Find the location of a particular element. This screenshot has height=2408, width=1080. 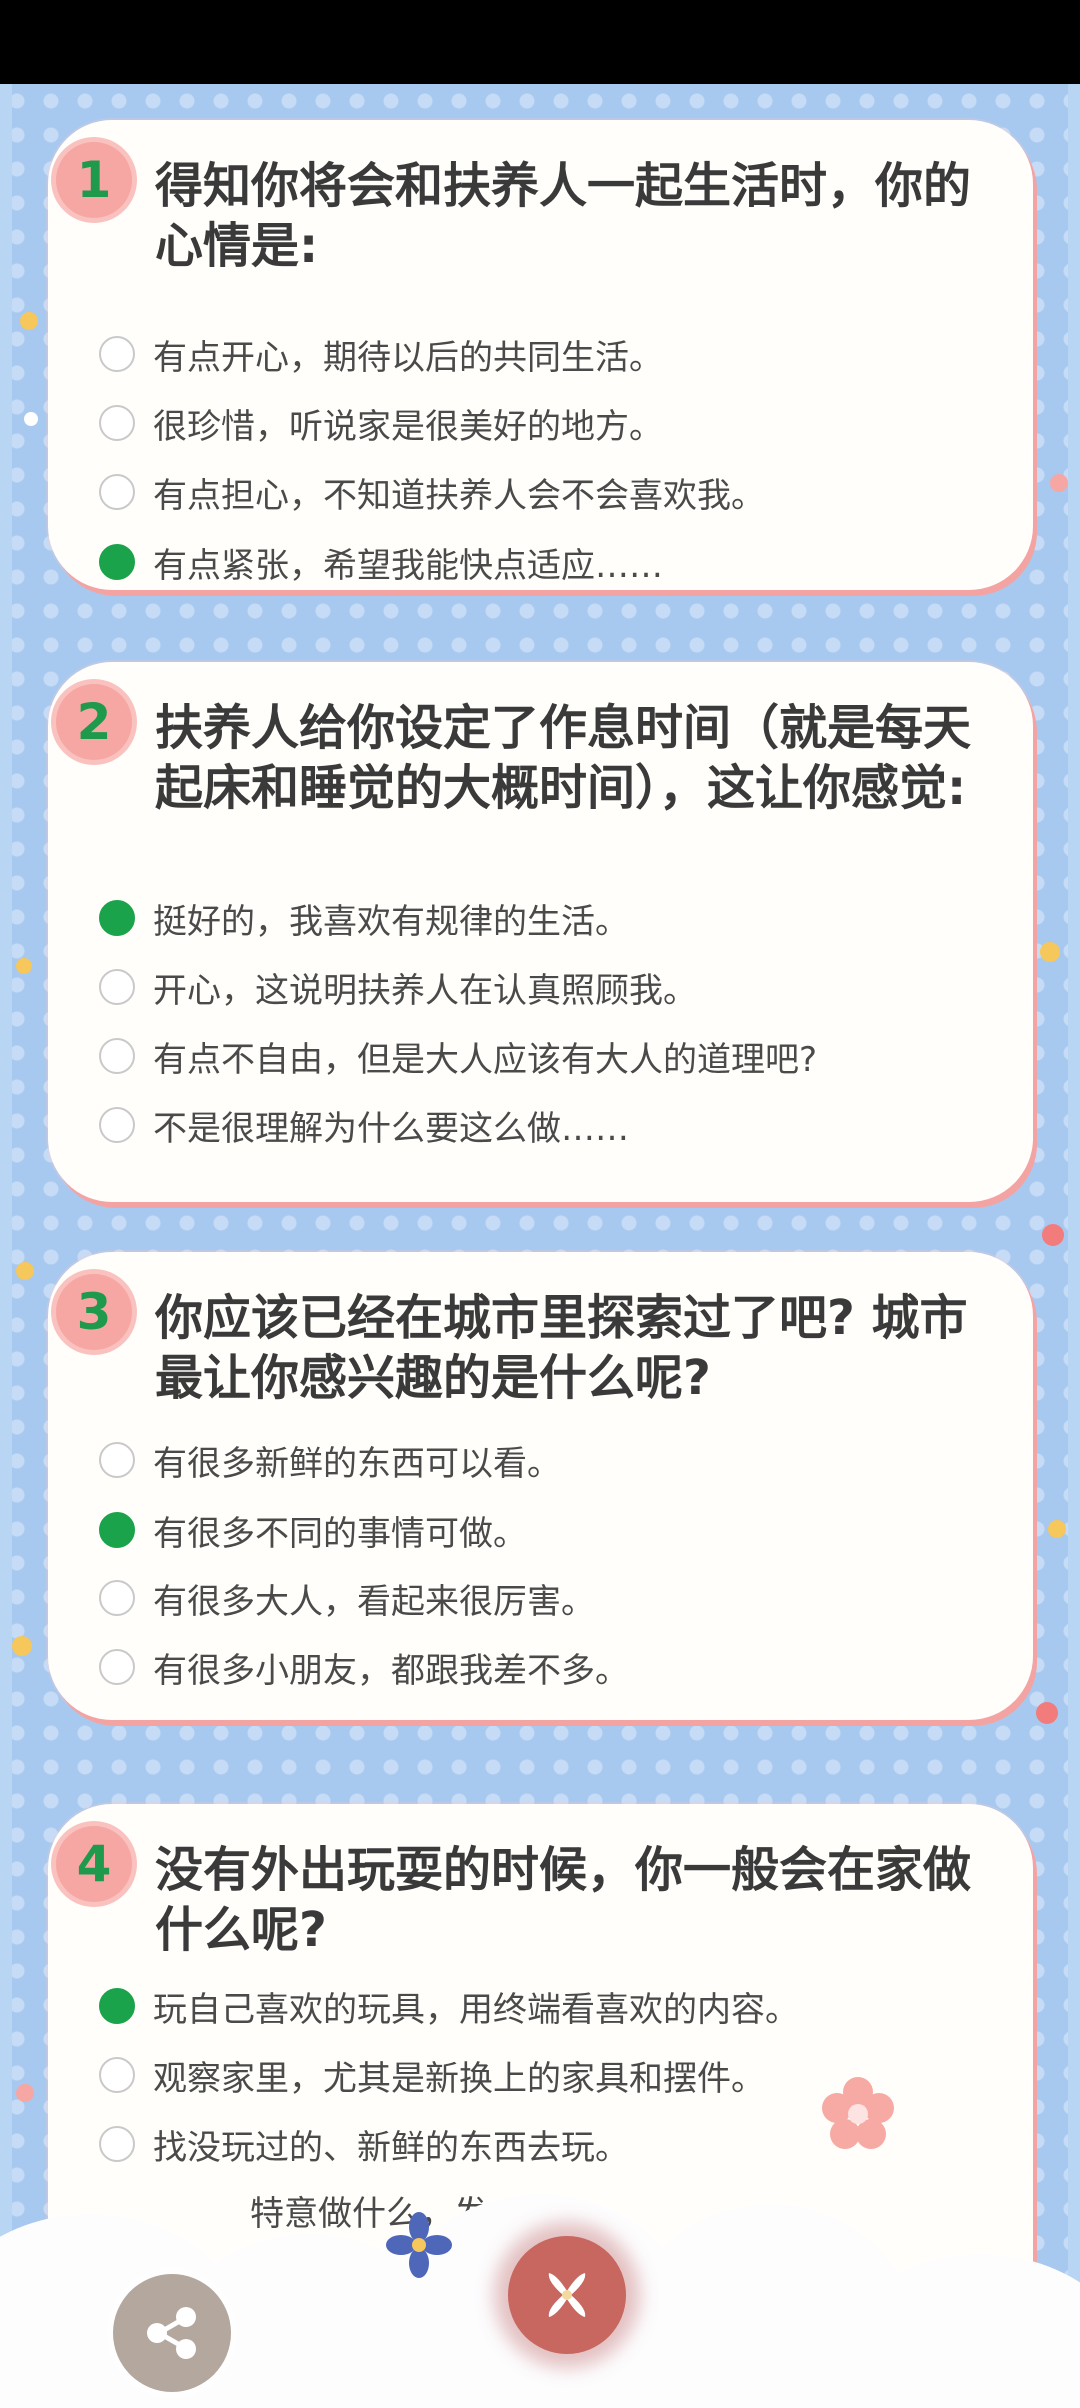

option-label: 有点担心，不知道扶养人会不会喜欢我。 is located at coordinates (459, 495).